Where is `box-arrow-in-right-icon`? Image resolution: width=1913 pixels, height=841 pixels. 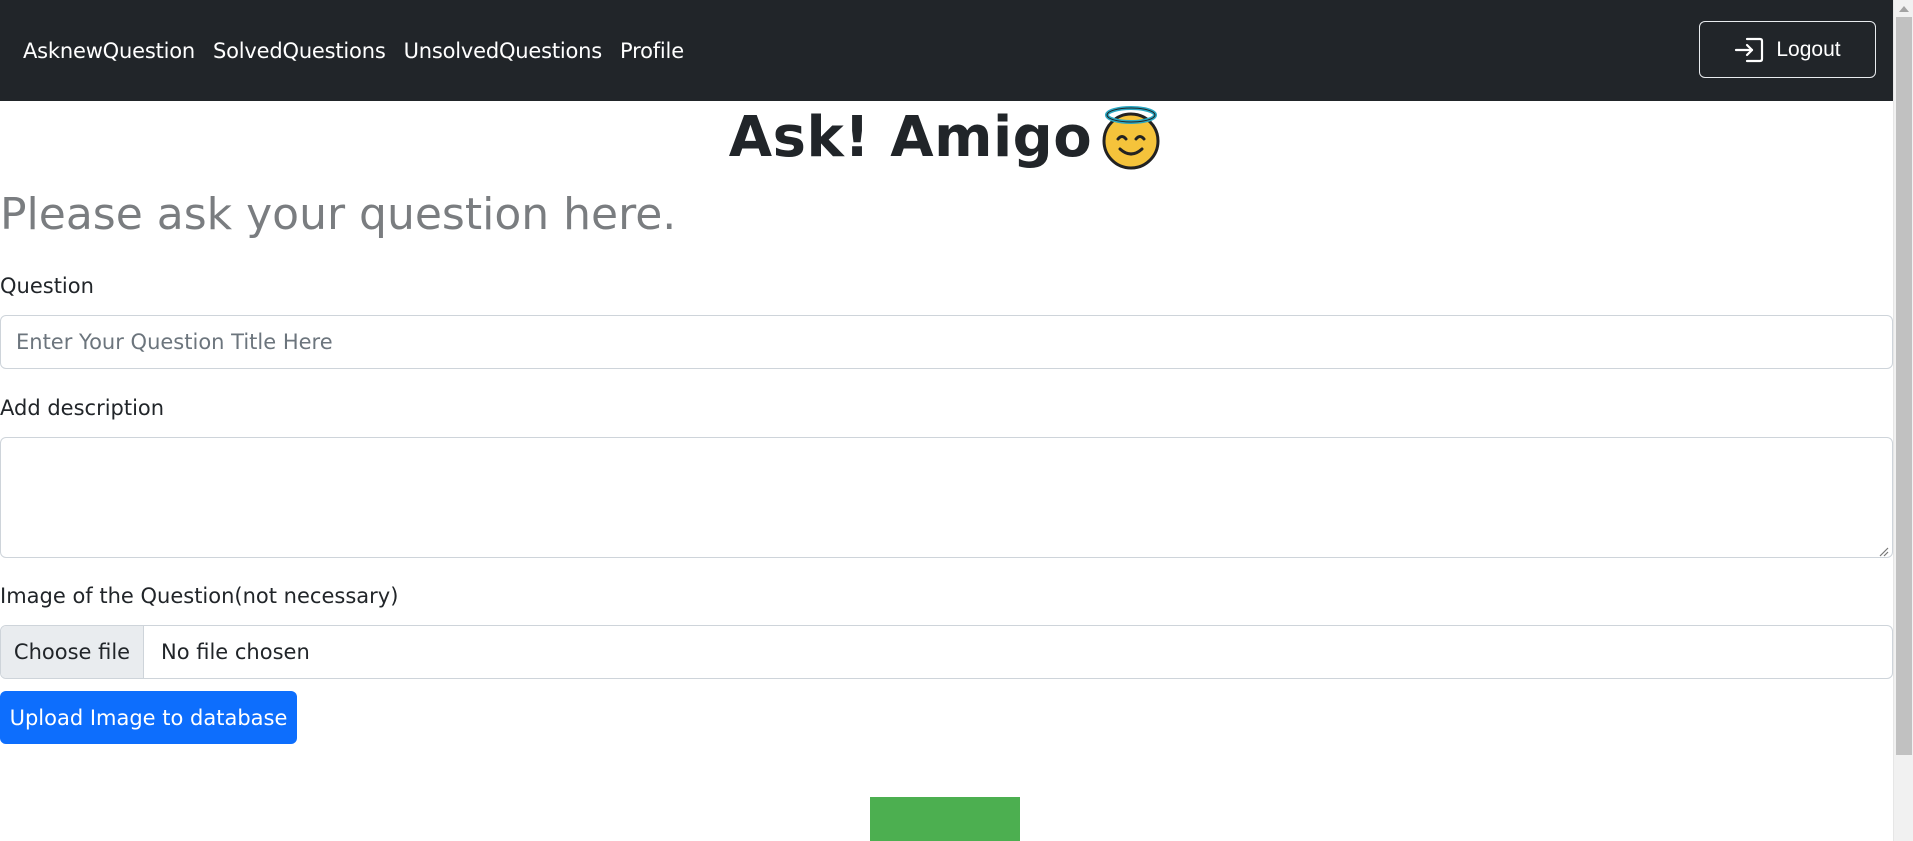 box-arrow-in-right-icon is located at coordinates (1749, 50).